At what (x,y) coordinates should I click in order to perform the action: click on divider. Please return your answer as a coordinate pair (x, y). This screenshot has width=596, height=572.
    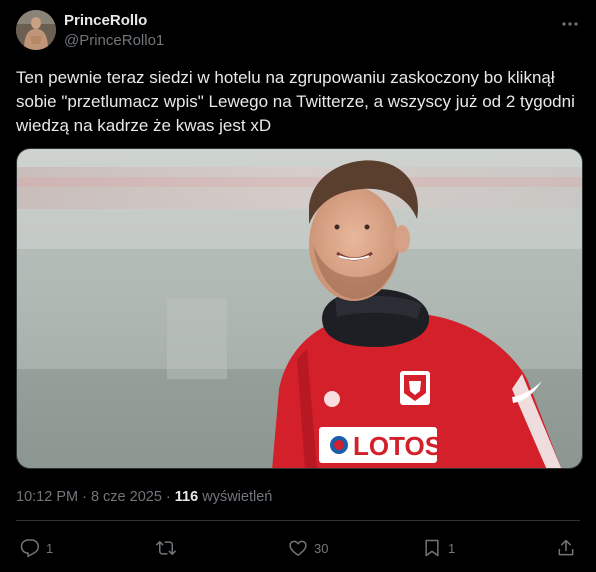
    Looking at the image, I should click on (298, 520).